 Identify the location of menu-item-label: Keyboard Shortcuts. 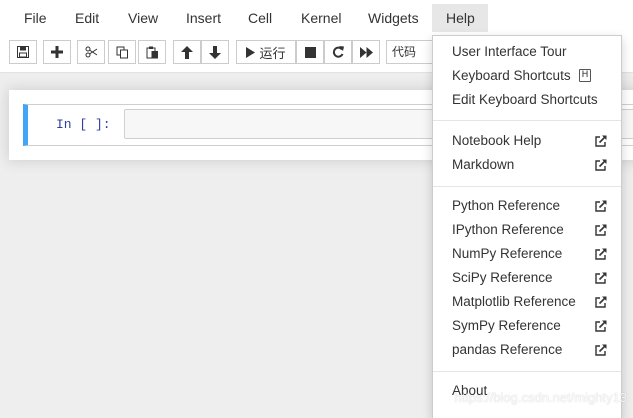
(511, 75).